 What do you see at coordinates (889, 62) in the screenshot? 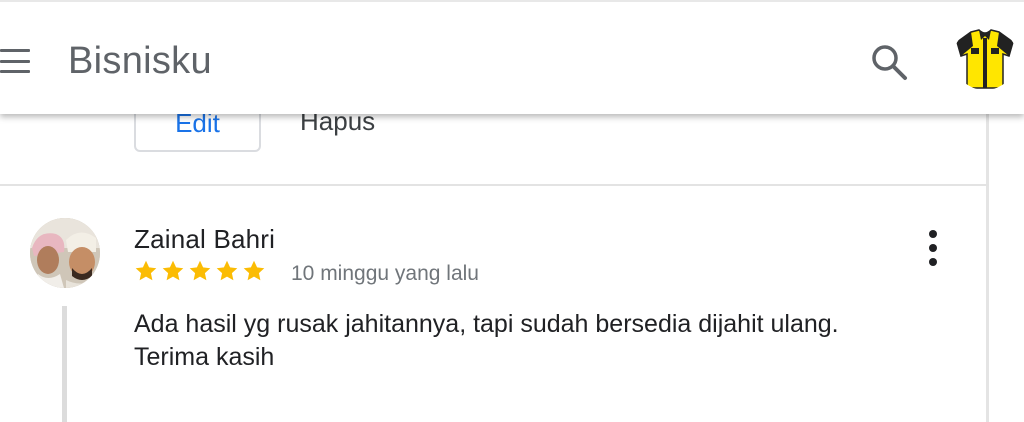
I see `search-icon` at bounding box center [889, 62].